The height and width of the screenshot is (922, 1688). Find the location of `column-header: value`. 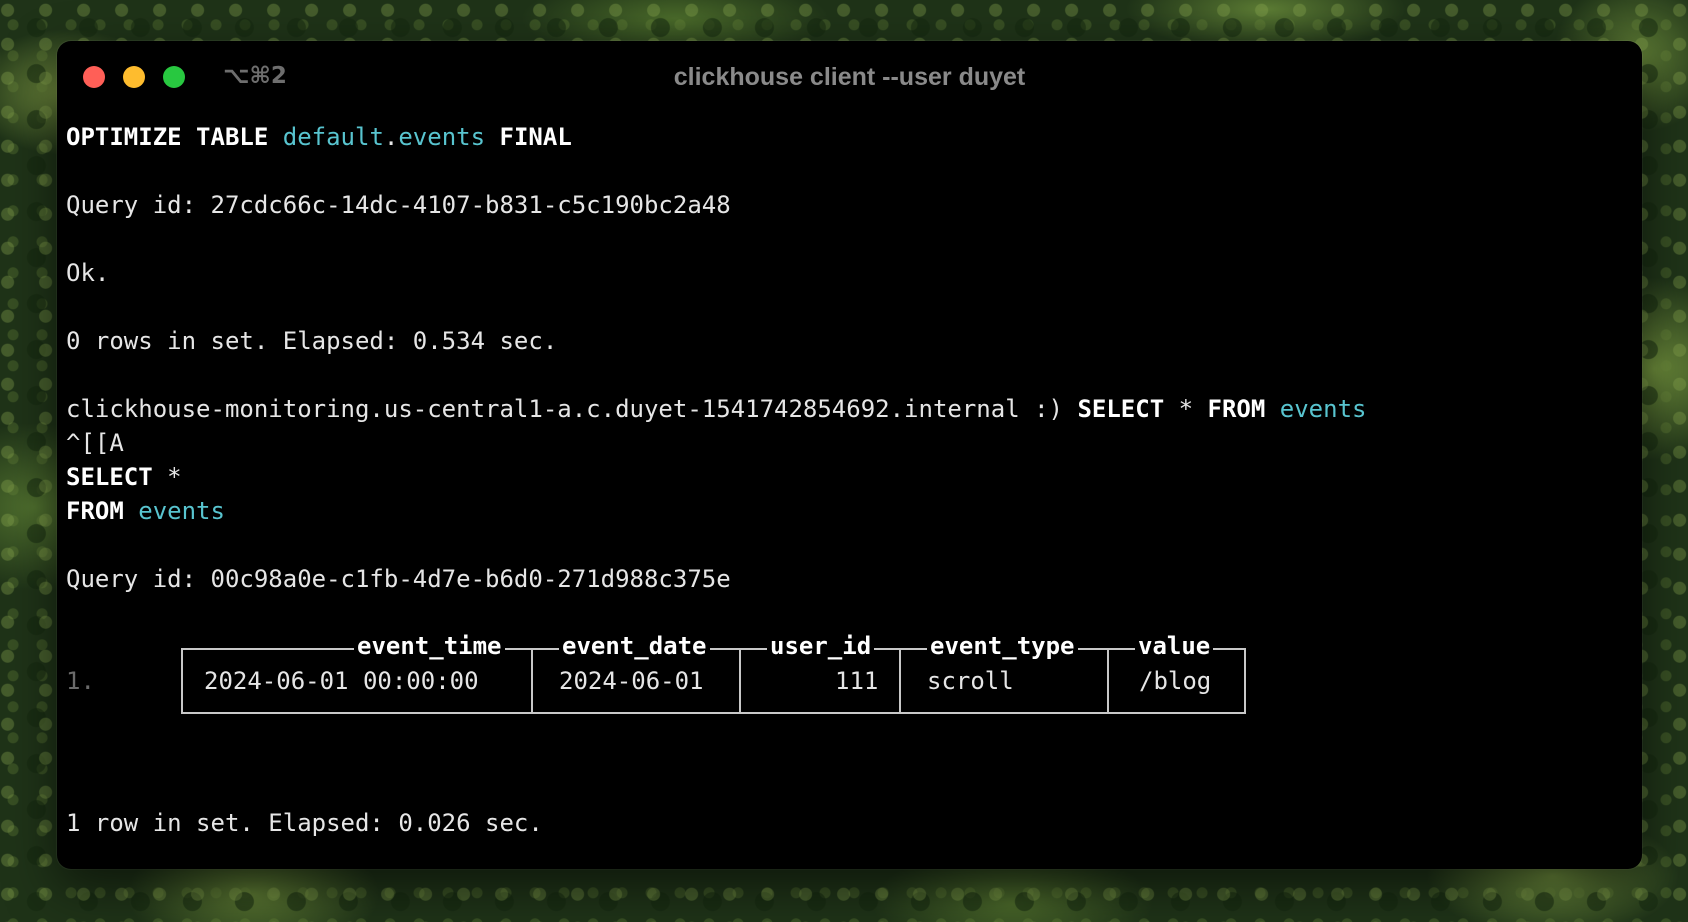

column-header: value is located at coordinates (1174, 646).